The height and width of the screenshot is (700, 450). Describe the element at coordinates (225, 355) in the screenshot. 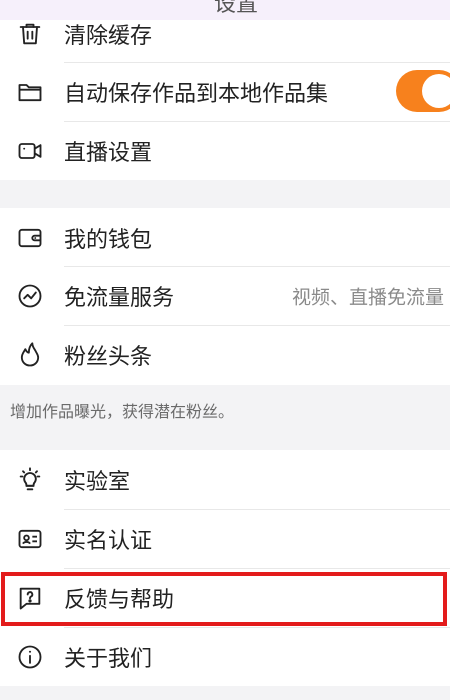

I see `fan-headlines-row: 粉丝头条` at that location.